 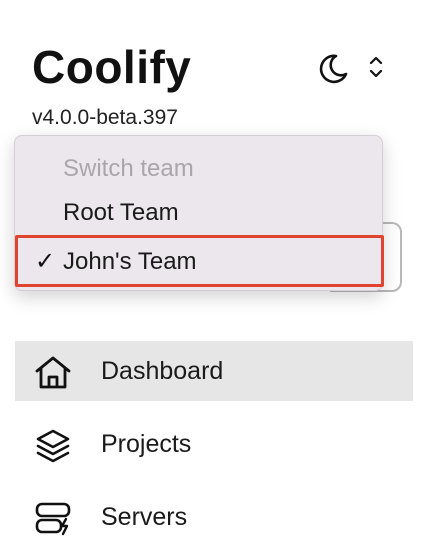 What do you see at coordinates (53, 372) in the screenshot?
I see `home-icon` at bounding box center [53, 372].